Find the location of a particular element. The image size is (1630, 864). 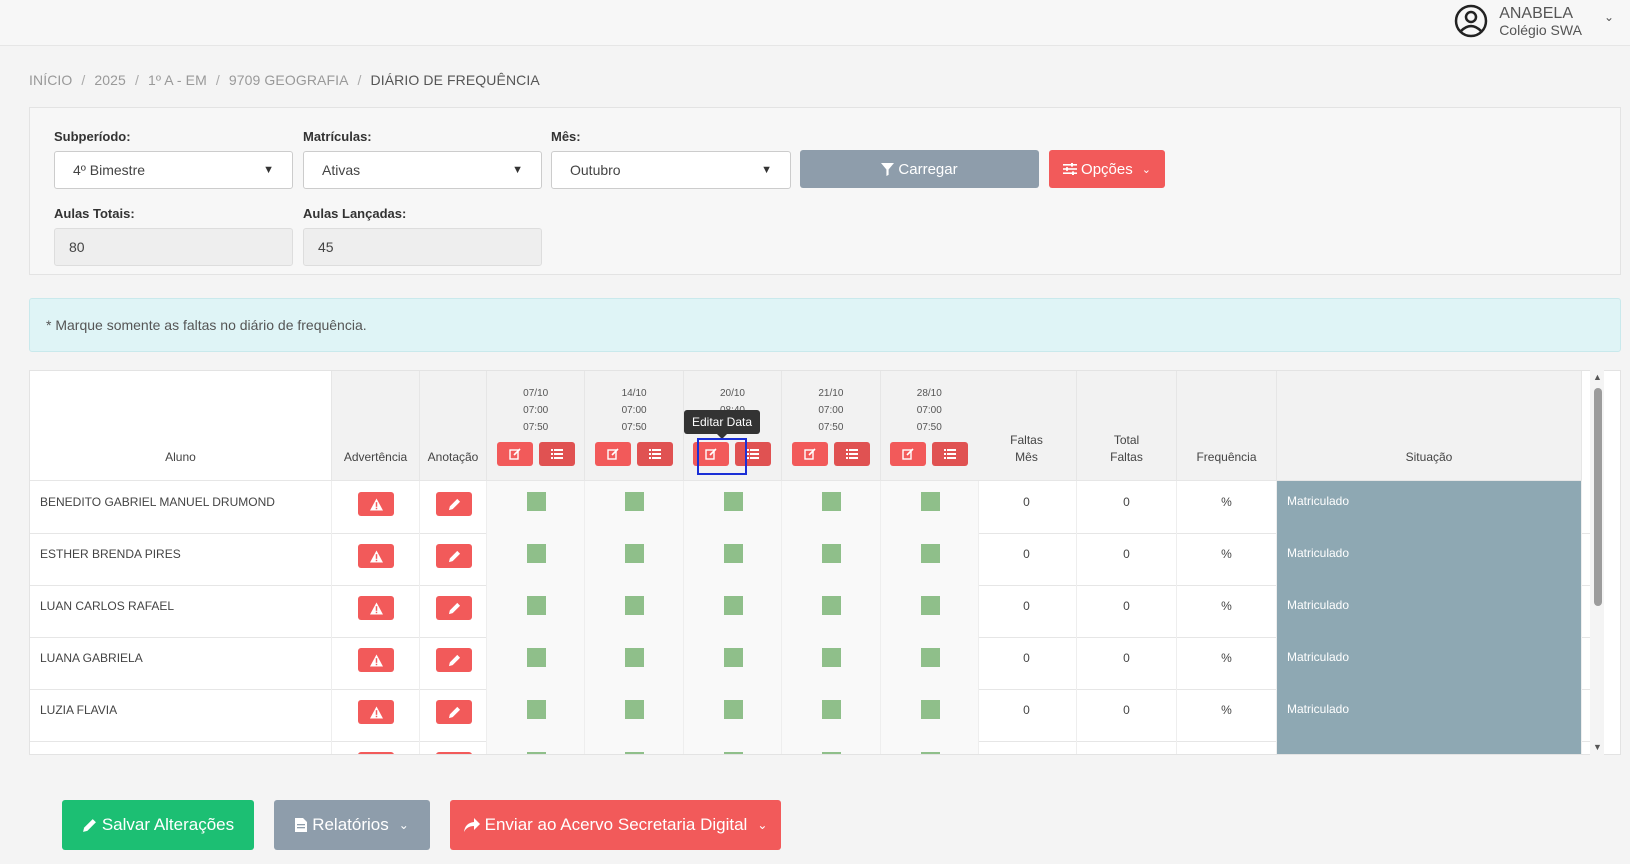

opcoes-button: Opções ⌄ is located at coordinates (1107, 169).